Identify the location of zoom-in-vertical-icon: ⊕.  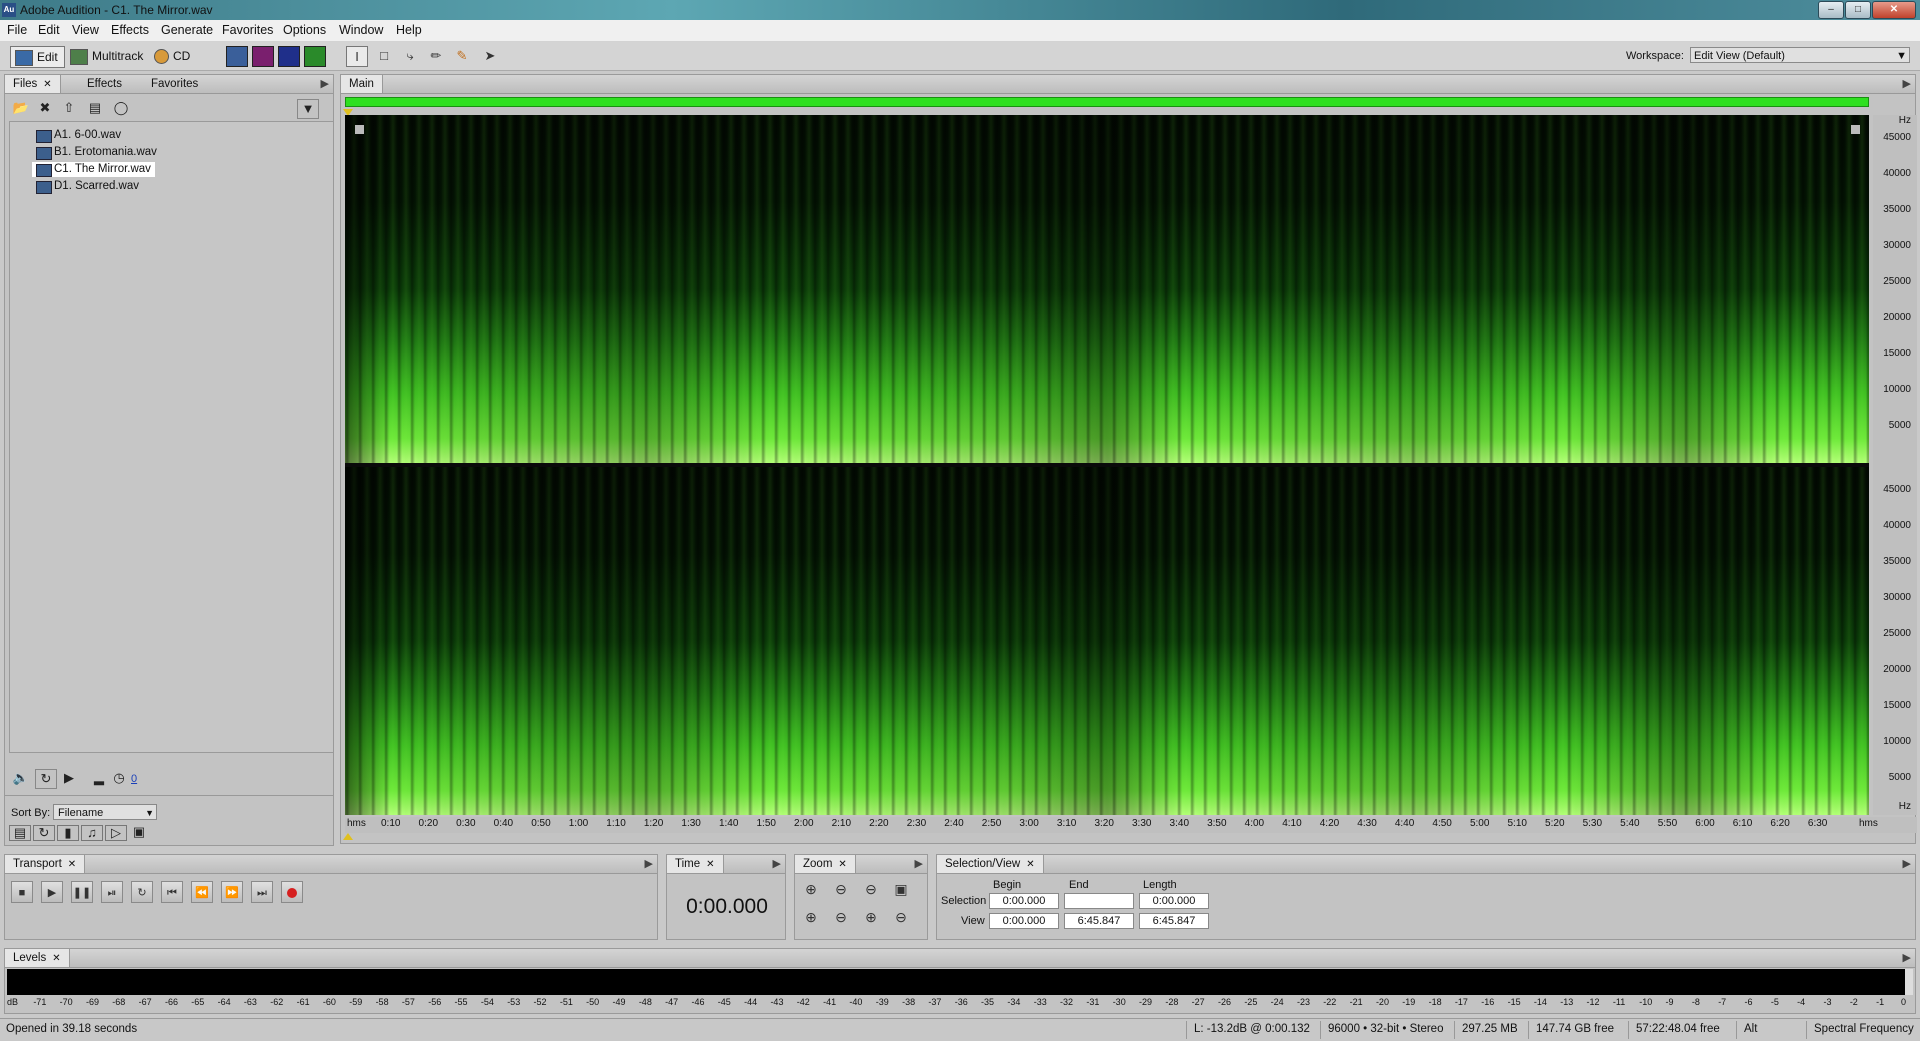
(871, 917).